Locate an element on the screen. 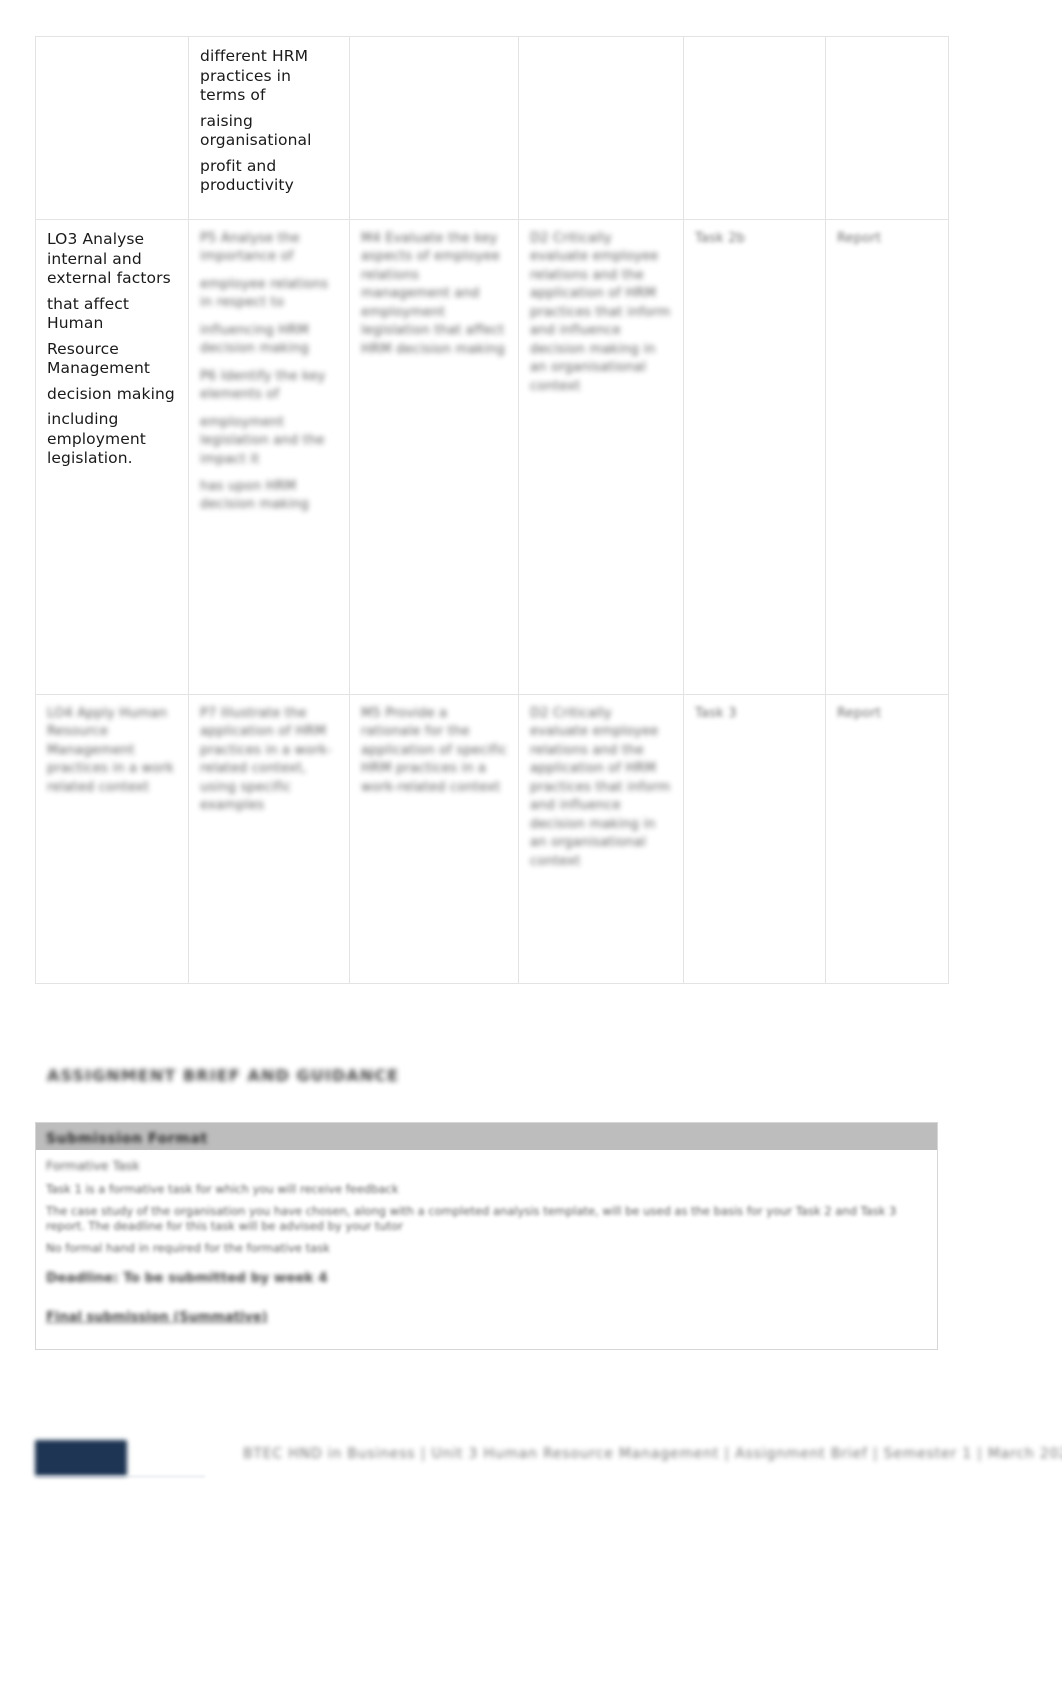 This screenshot has height=1686, width=1062. footer-divider is located at coordinates (120, 1476).